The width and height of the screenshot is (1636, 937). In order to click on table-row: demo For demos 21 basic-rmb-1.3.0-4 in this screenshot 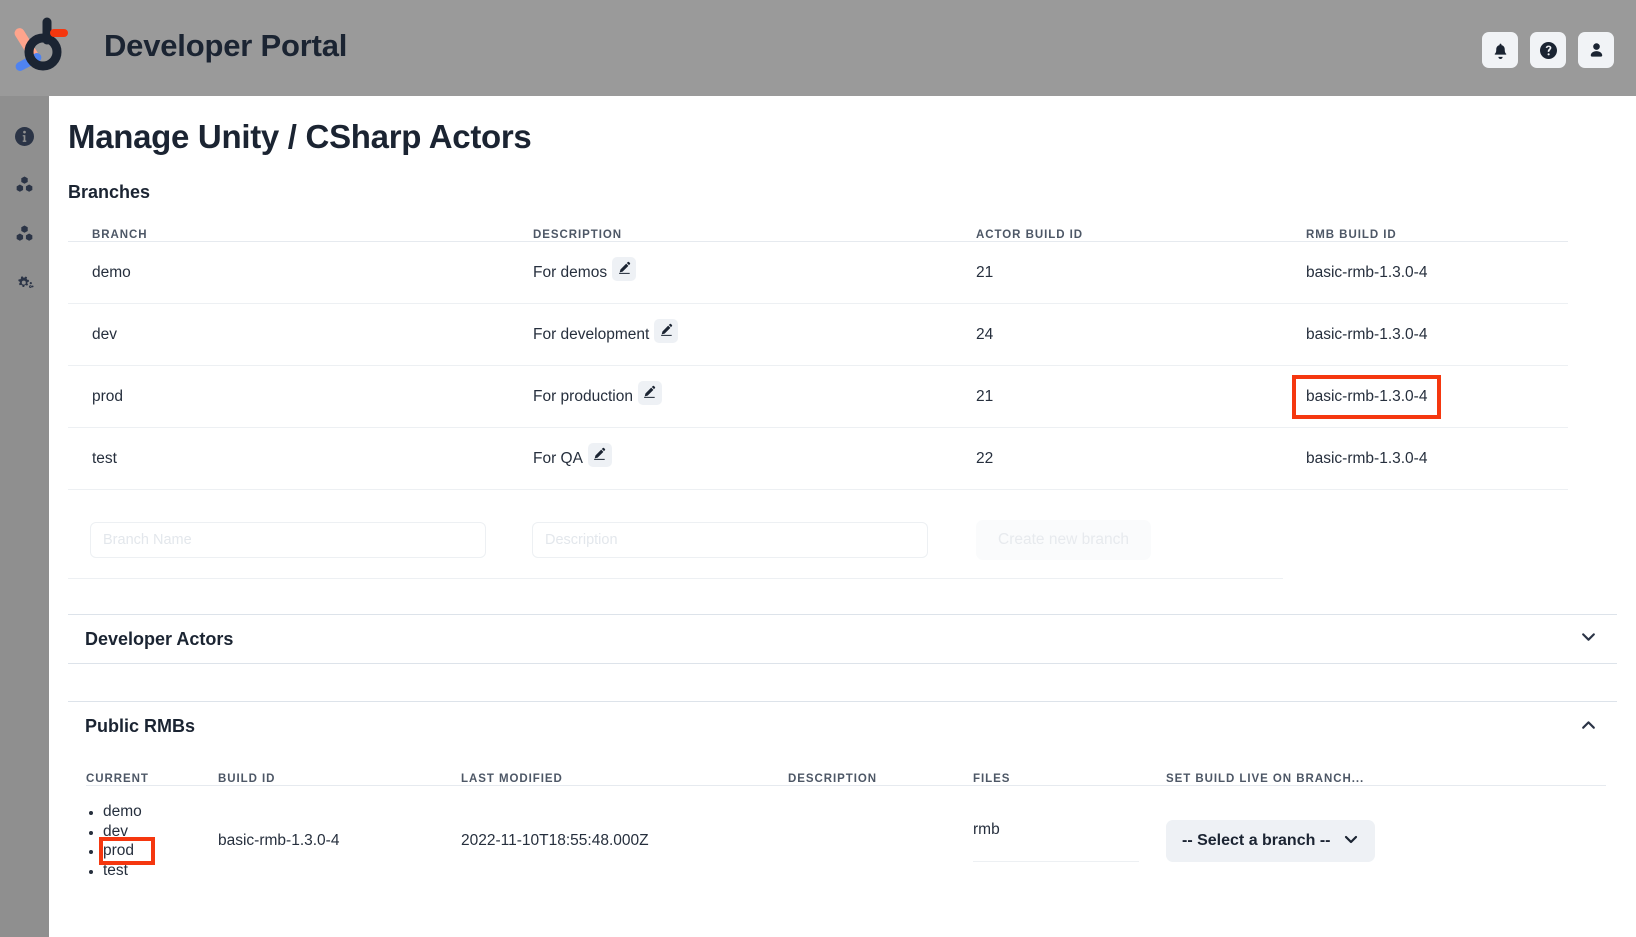, I will do `click(818, 273)`.